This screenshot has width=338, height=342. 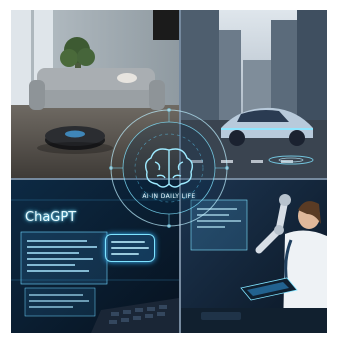 I want to click on sofa, so click(x=97, y=89).